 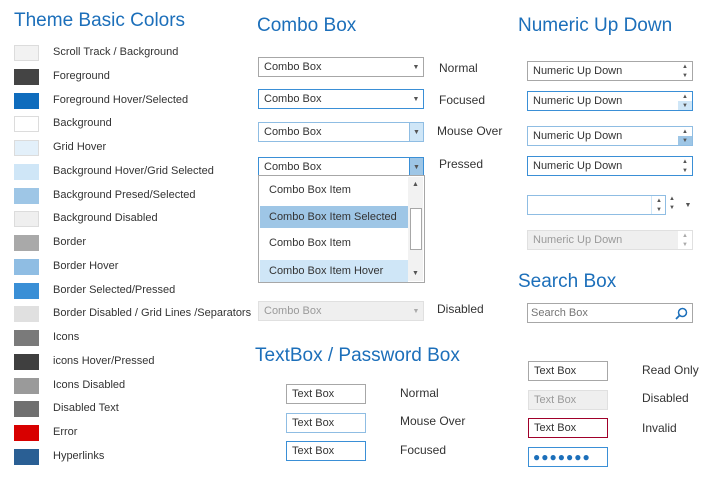 What do you see at coordinates (461, 164) in the screenshot?
I see `combo-state-pressed: Pressed` at bounding box center [461, 164].